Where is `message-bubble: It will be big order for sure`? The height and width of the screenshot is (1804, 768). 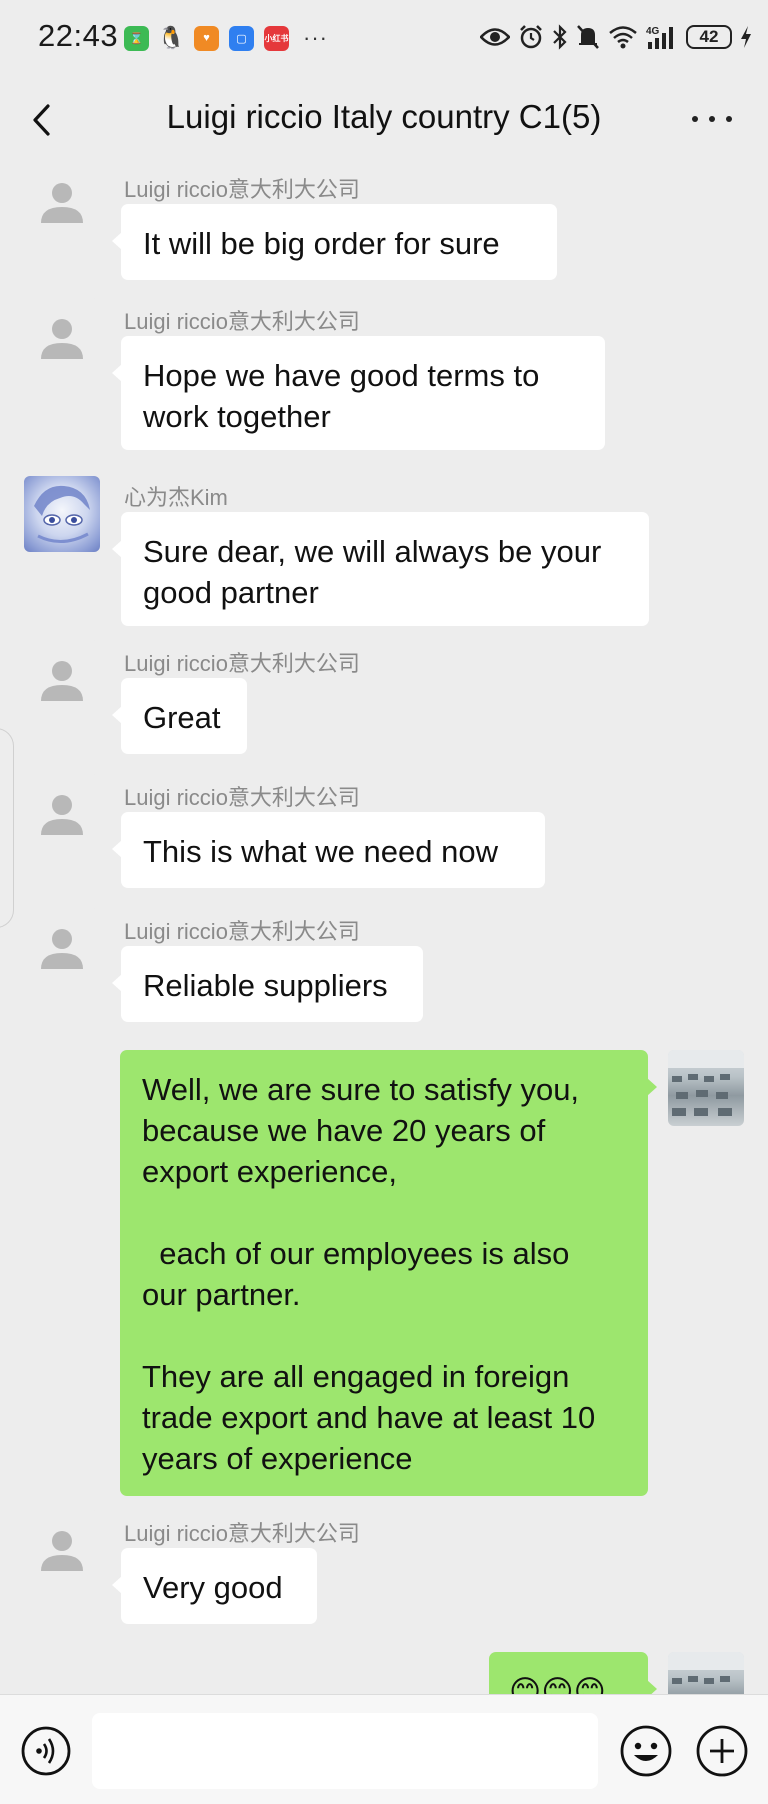 message-bubble: It will be big order for sure is located at coordinates (334, 242).